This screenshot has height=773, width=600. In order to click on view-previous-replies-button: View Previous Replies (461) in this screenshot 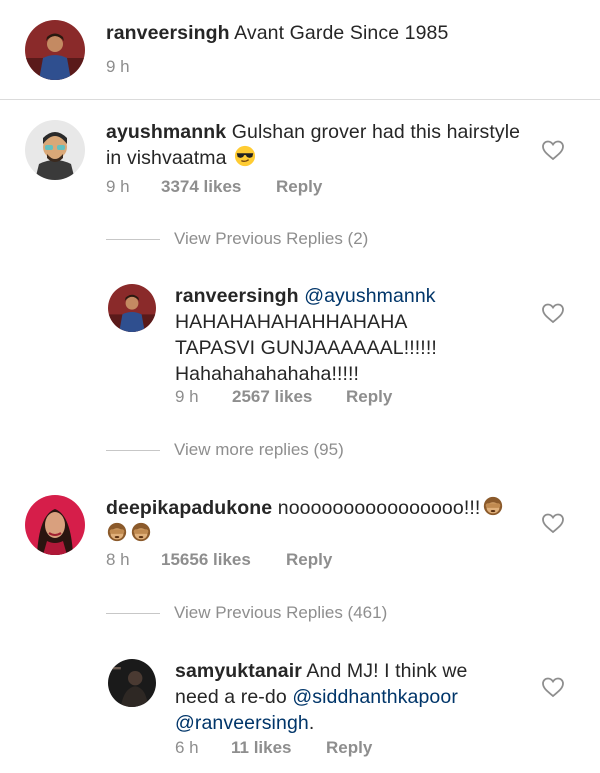, I will do `click(266, 613)`.